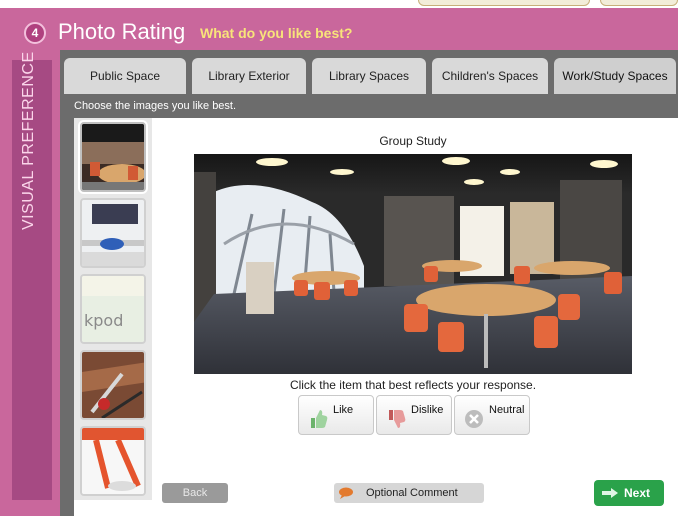 This screenshot has width=678, height=516. I want to click on thumbnail-desk, so click(113, 233).